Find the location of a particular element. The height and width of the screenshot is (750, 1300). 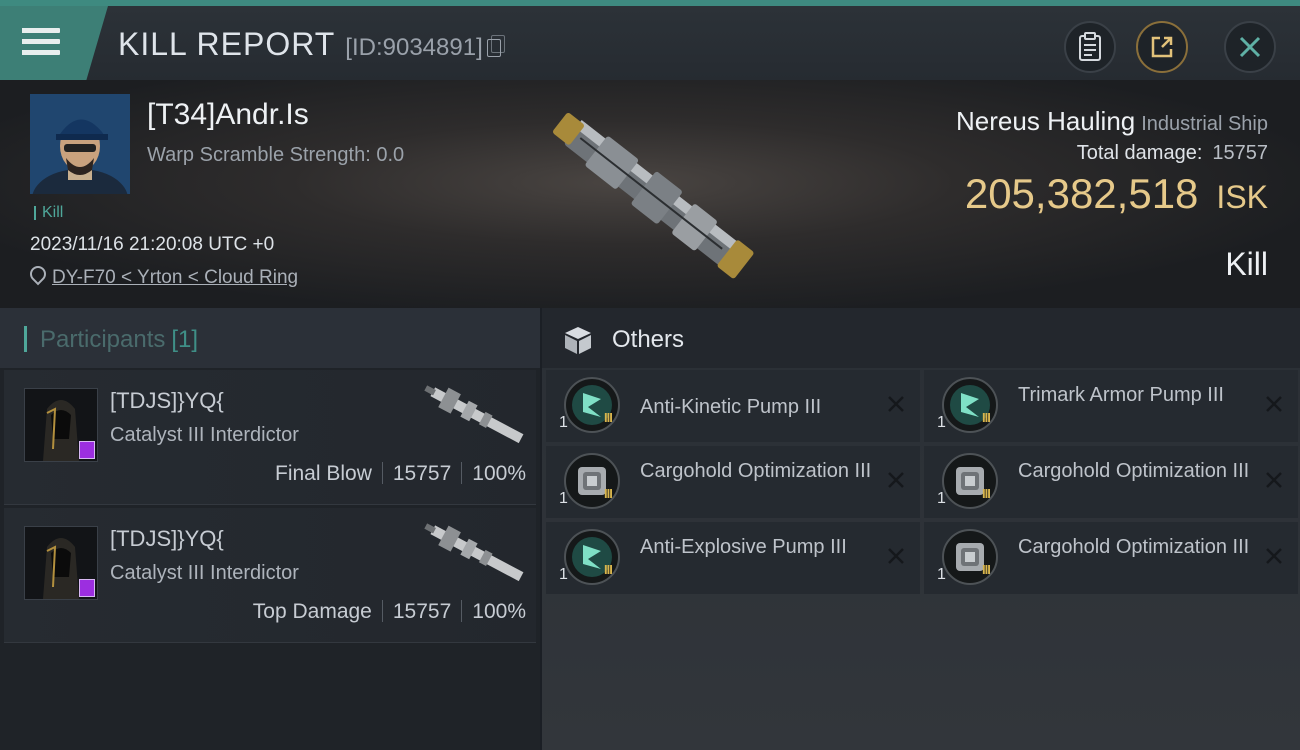

ship-image is located at coordinates (653, 195).